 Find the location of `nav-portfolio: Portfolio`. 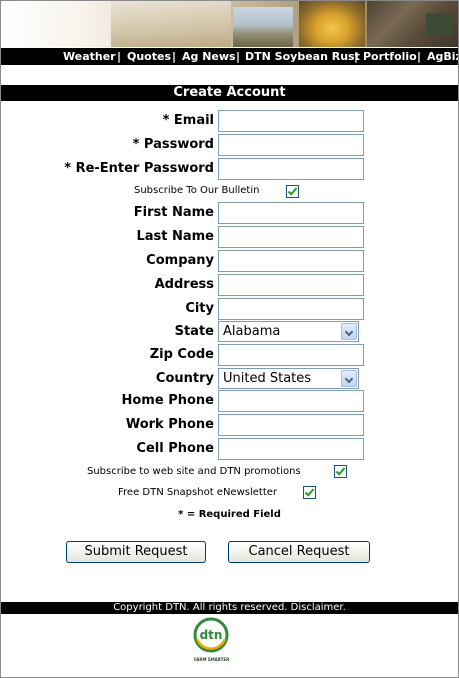

nav-portfolio: Portfolio is located at coordinates (390, 56).